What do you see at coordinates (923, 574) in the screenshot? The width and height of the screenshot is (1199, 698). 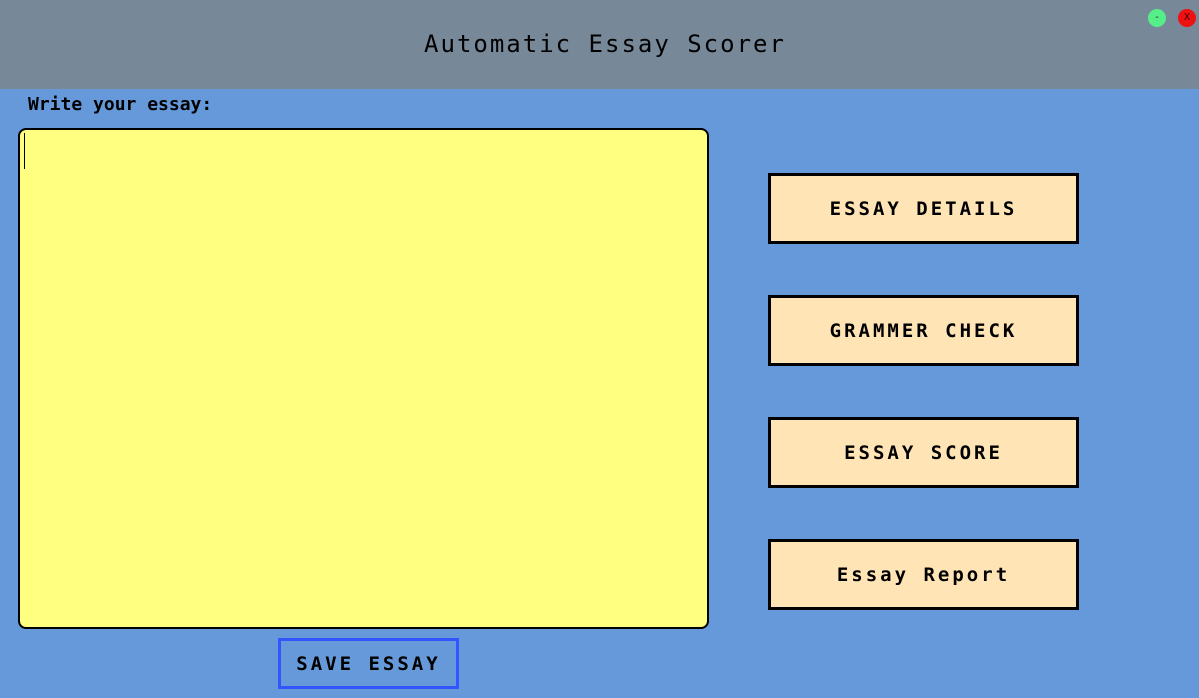 I see `essay-report-button: Essay Report` at bounding box center [923, 574].